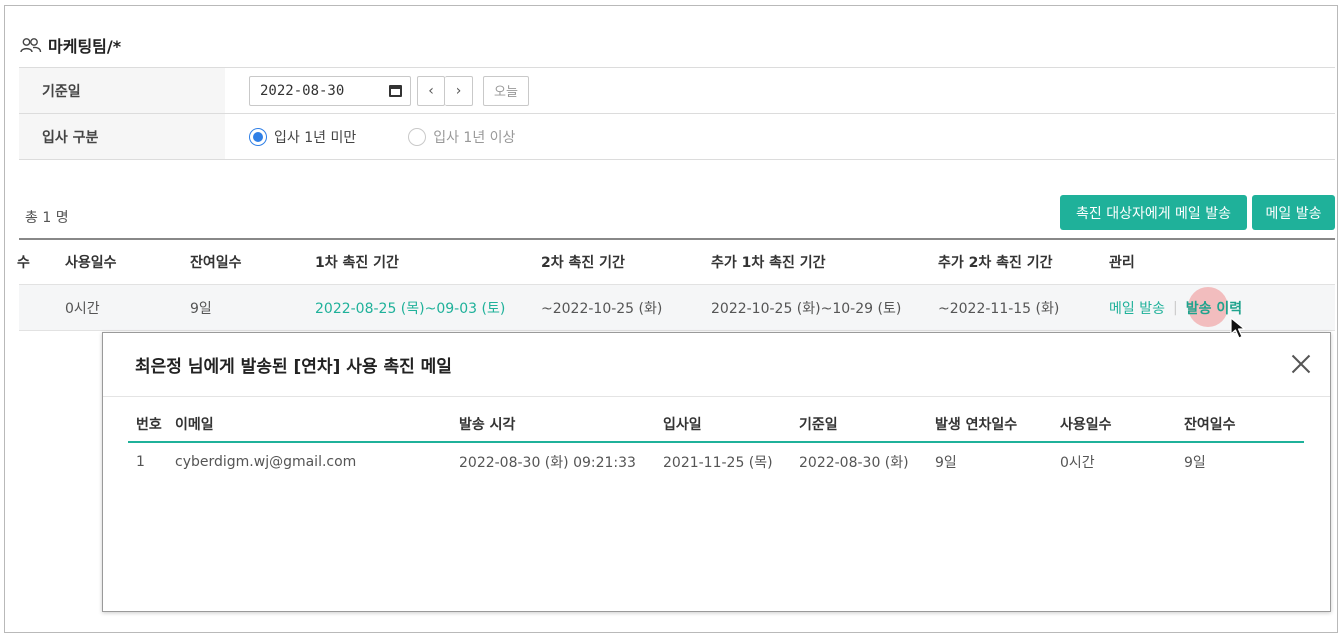 The width and height of the screenshot is (1342, 636). What do you see at coordinates (506, 90) in the screenshot?
I see `today-button: 오늘` at bounding box center [506, 90].